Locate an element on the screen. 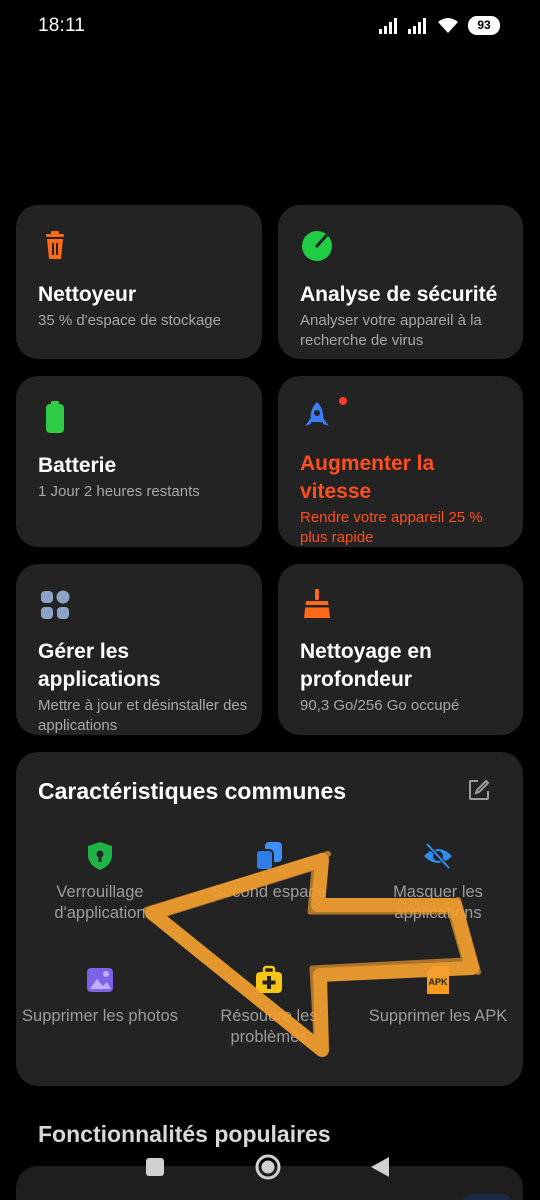 The image size is (540, 1200). feature-troubleshoot: Résoudre les problèmes is located at coordinates (269, 1006).